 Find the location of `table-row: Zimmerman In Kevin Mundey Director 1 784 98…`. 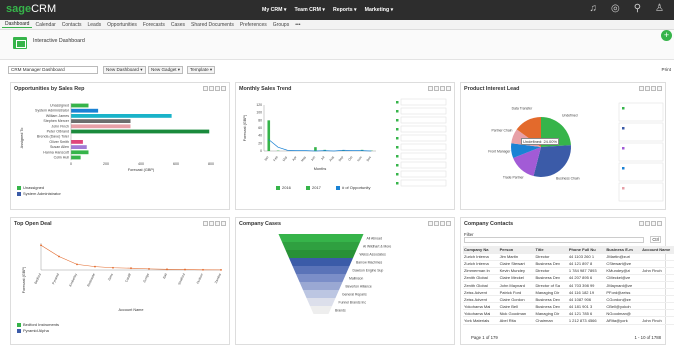

table-row: Zimmerman In Kevin Mundey Director 1 784 98… is located at coordinates (568, 271).